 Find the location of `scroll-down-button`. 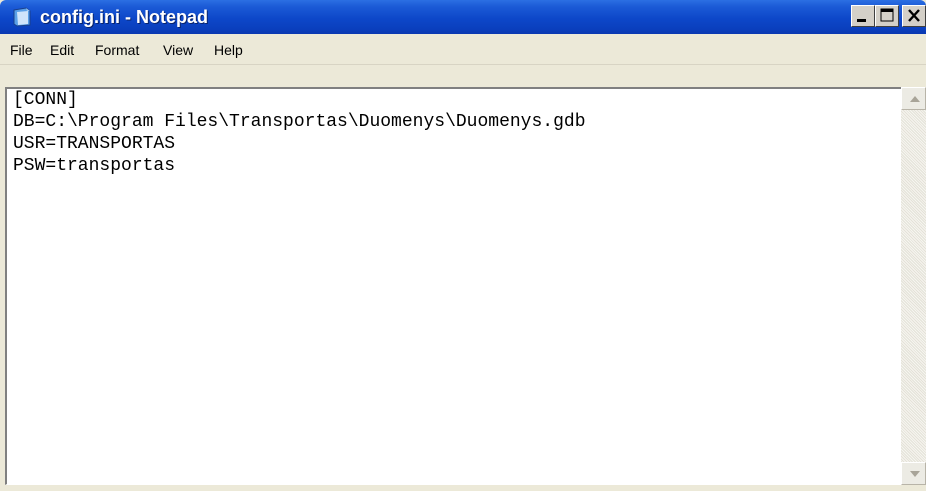

scroll-down-button is located at coordinates (913, 473).